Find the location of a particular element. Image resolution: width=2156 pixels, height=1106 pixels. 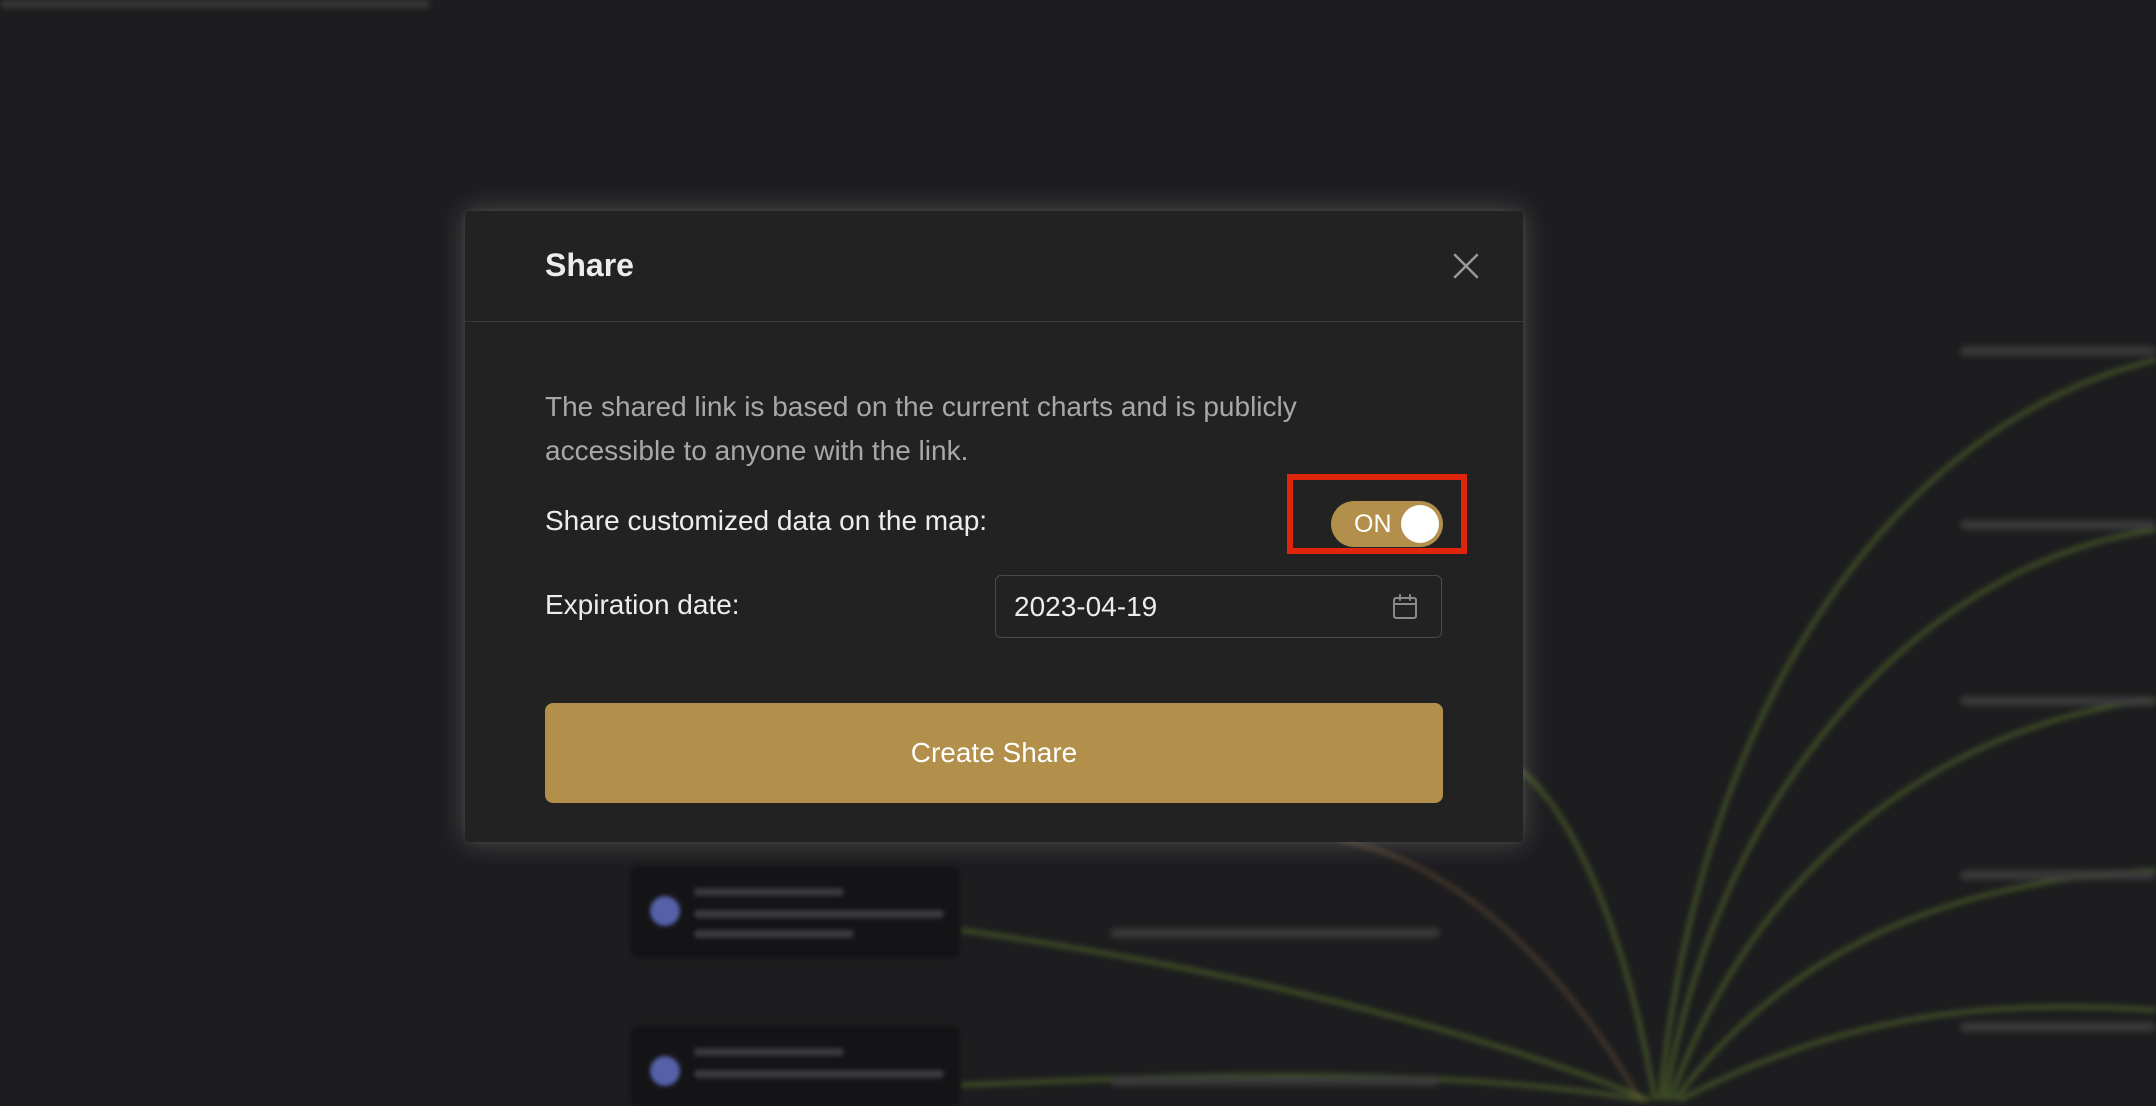

share-customized-data-toggle: ON is located at coordinates (1387, 524).